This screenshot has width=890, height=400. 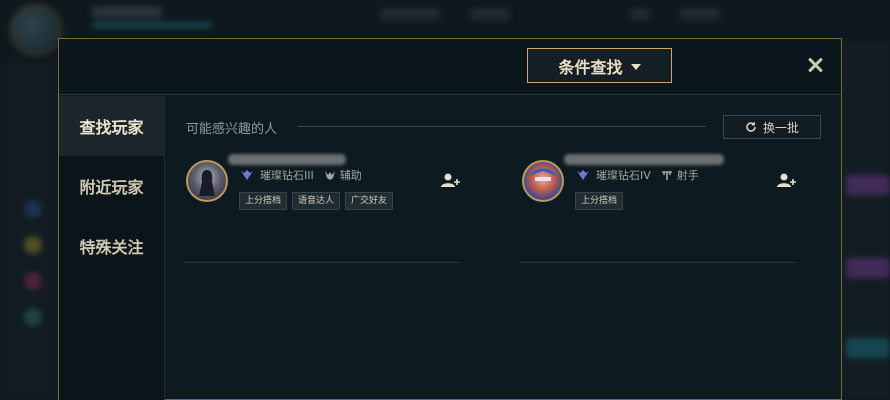 I want to click on sidebar-item-label: 特殊关注, so click(x=111, y=247).